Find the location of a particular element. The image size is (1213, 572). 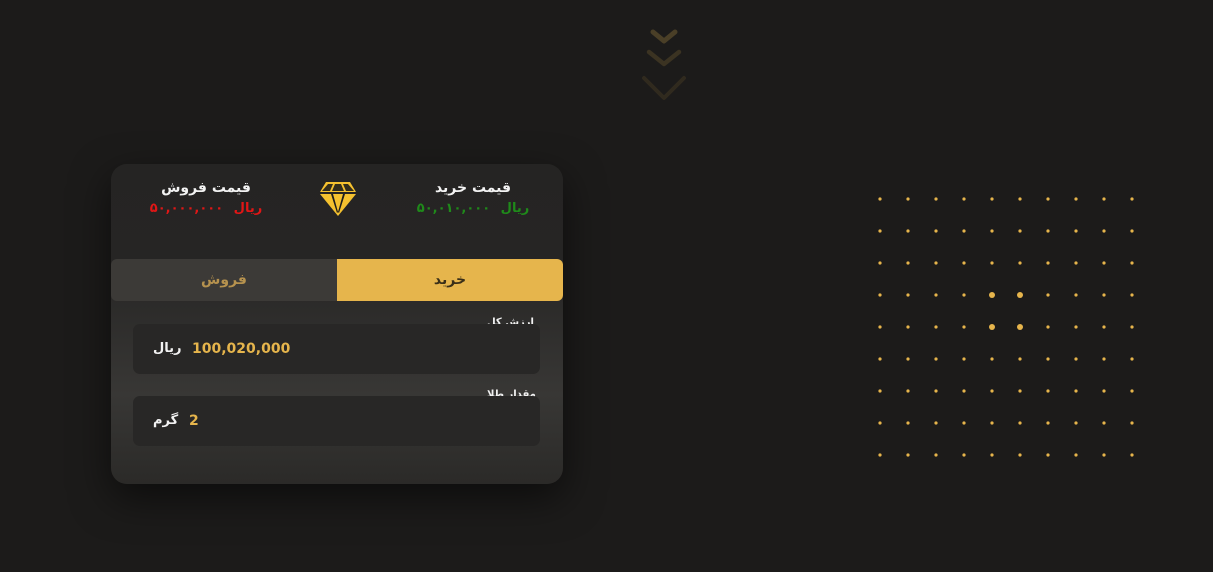

total-value: 100,020,000 is located at coordinates (241, 349).